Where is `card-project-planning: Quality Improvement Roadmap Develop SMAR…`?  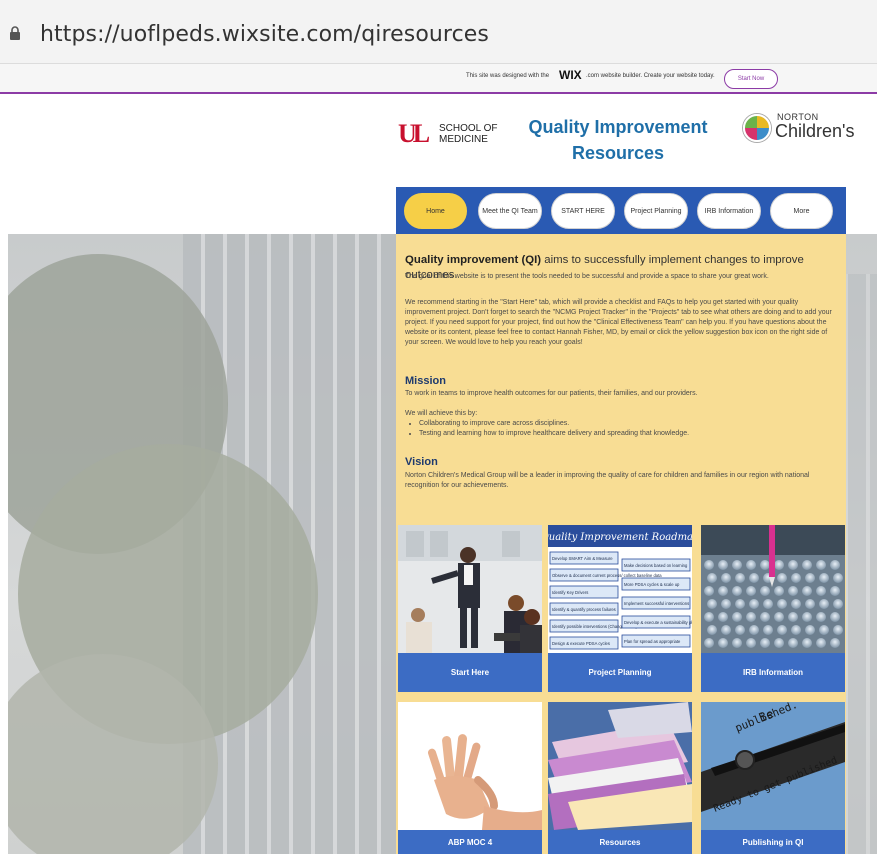
card-project-planning: Quality Improvement Roadmap Develop SMAR… is located at coordinates (620, 608).